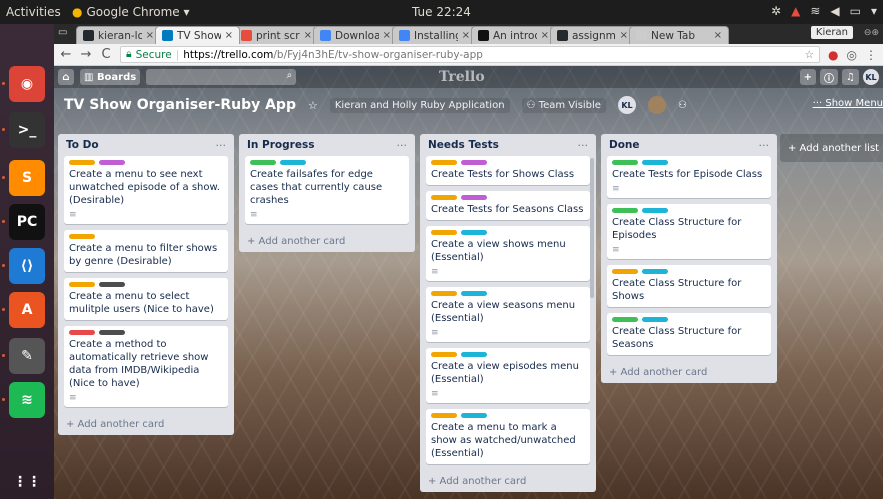  Describe the element at coordinates (221, 77) in the screenshot. I see `board-search-input: ⌕` at that location.